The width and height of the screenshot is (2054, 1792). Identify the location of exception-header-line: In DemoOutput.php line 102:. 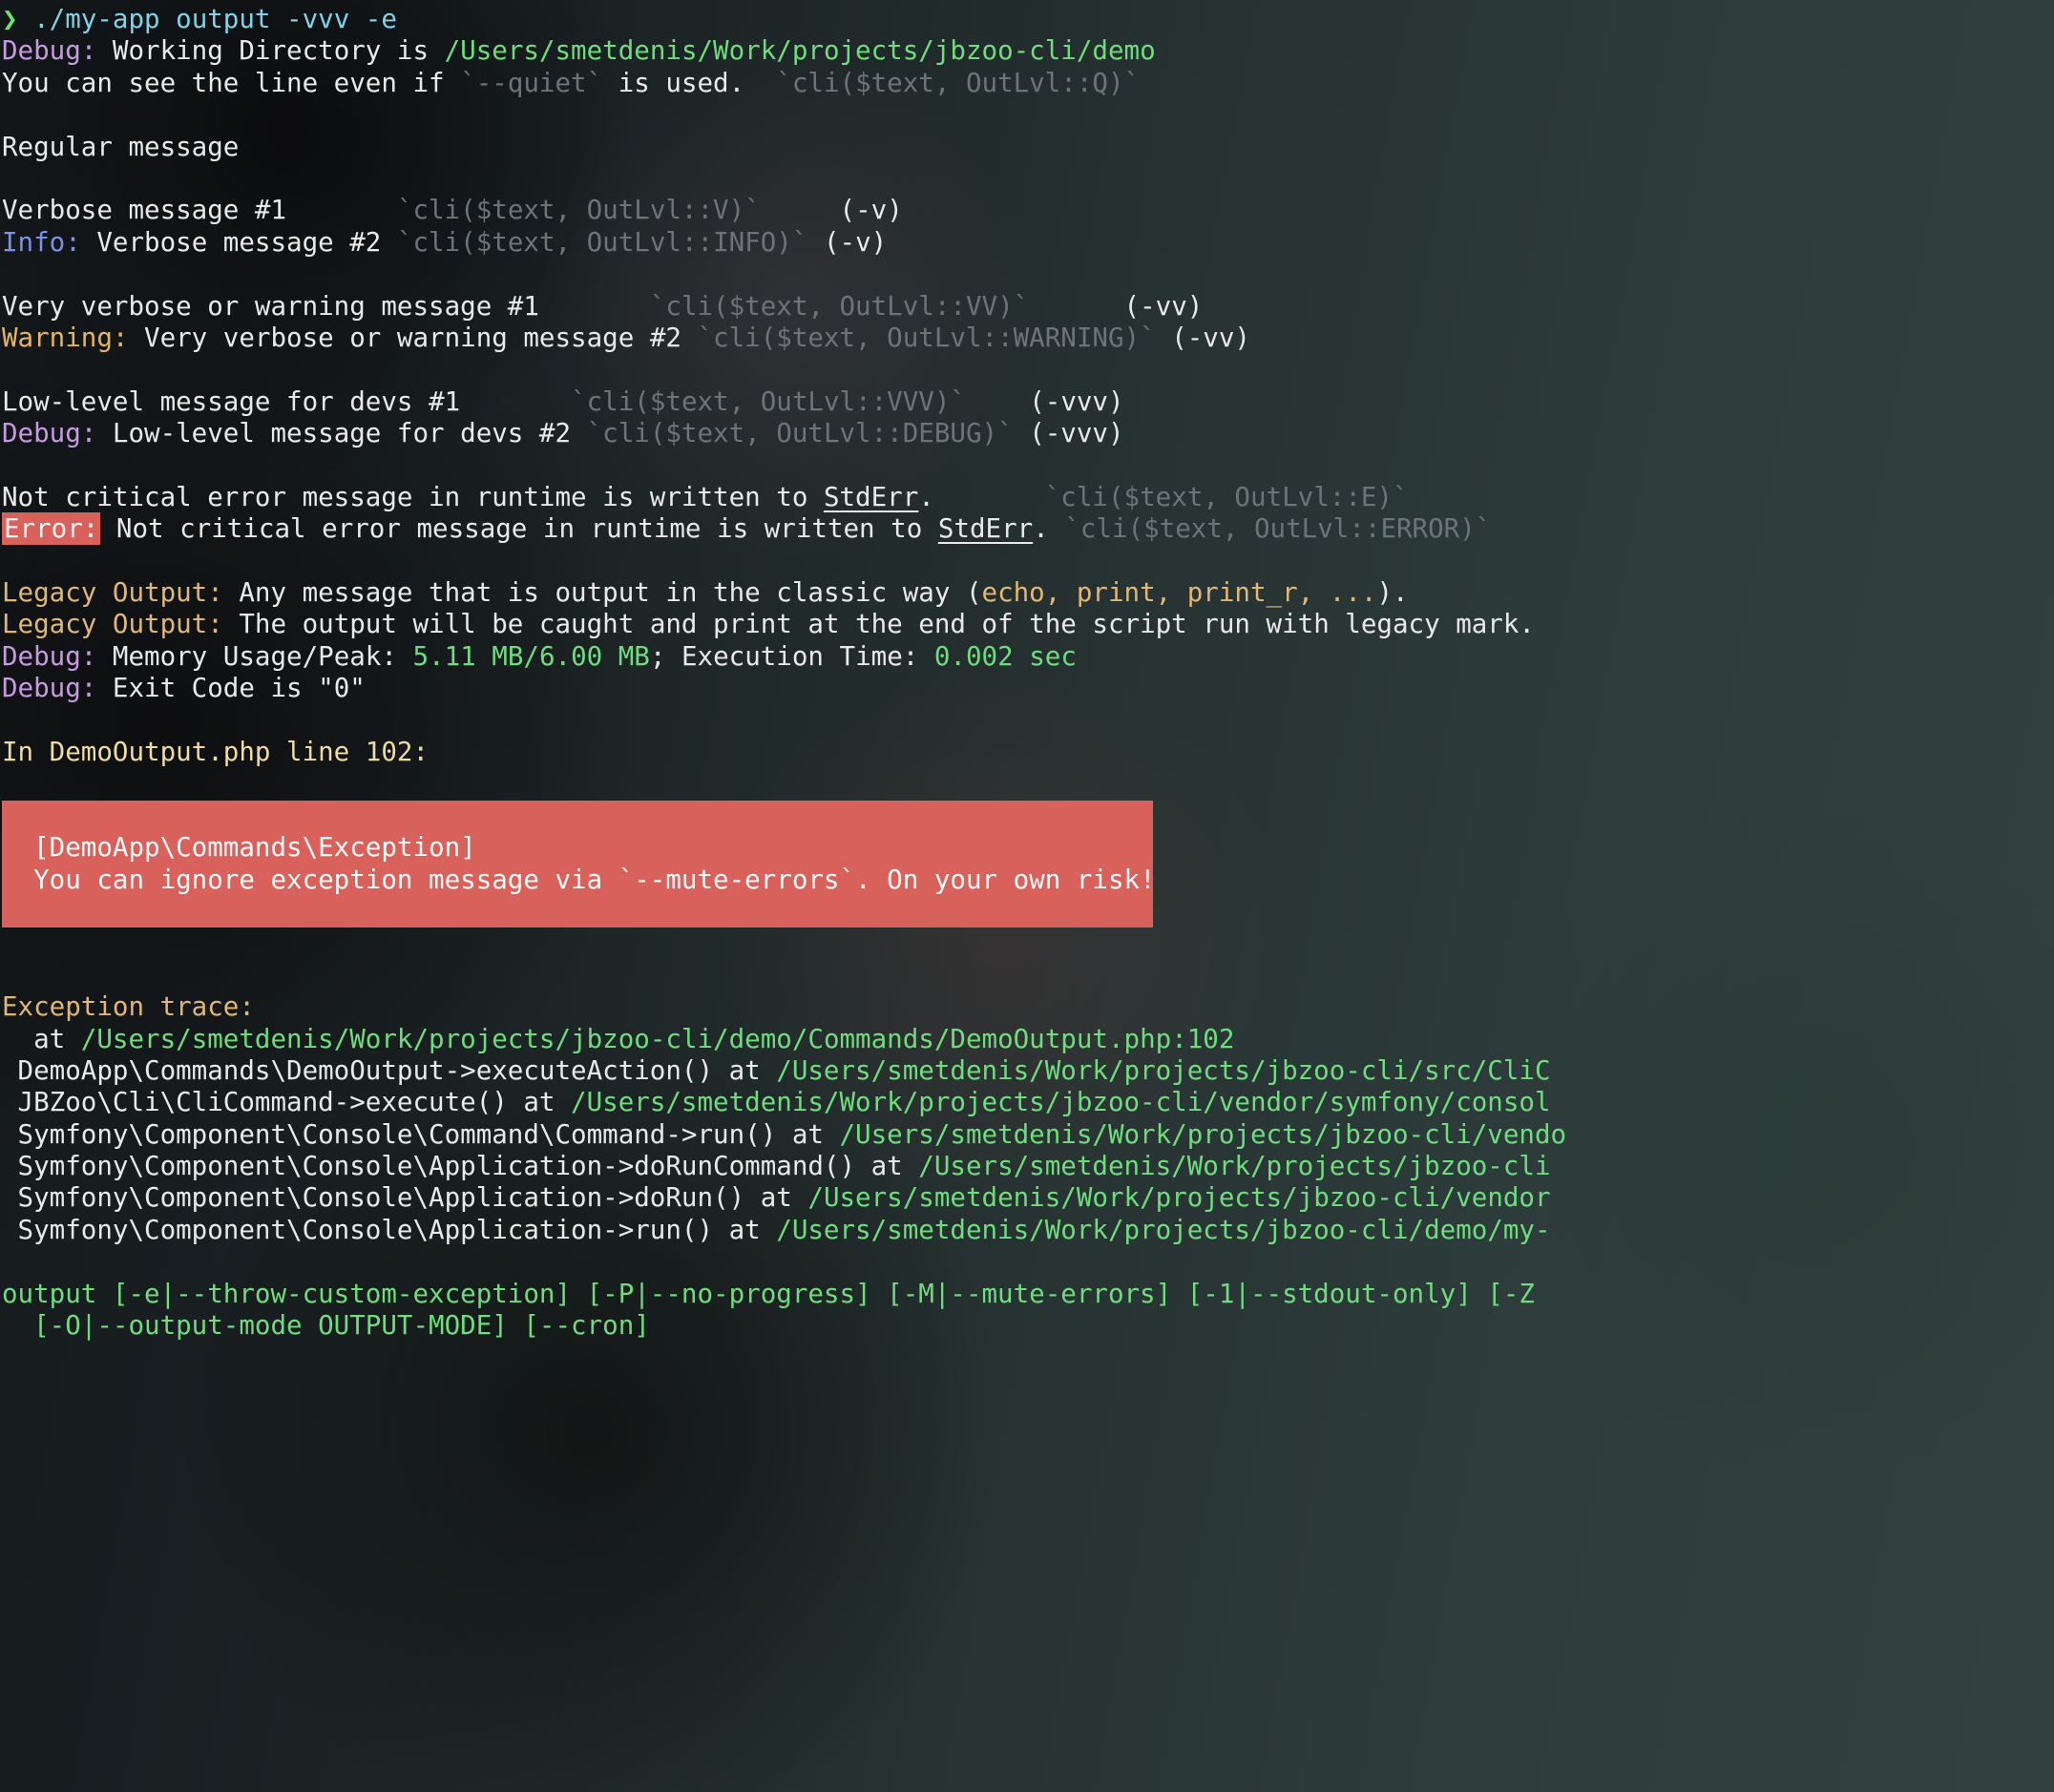
(1027, 752).